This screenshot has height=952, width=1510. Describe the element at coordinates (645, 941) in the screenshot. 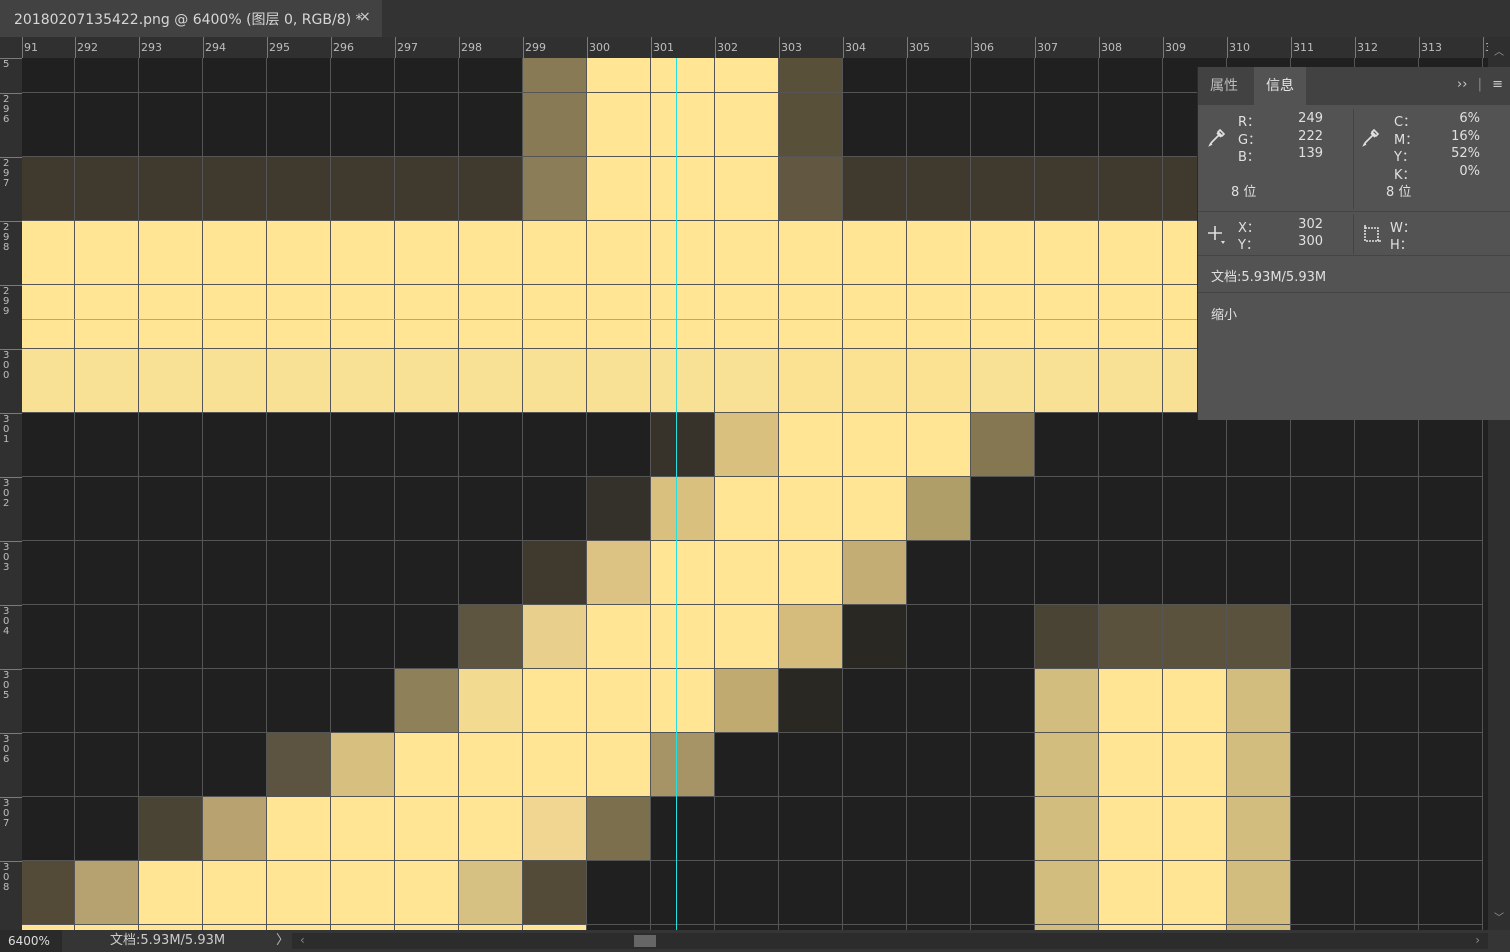

I see `scroll-thumb` at that location.